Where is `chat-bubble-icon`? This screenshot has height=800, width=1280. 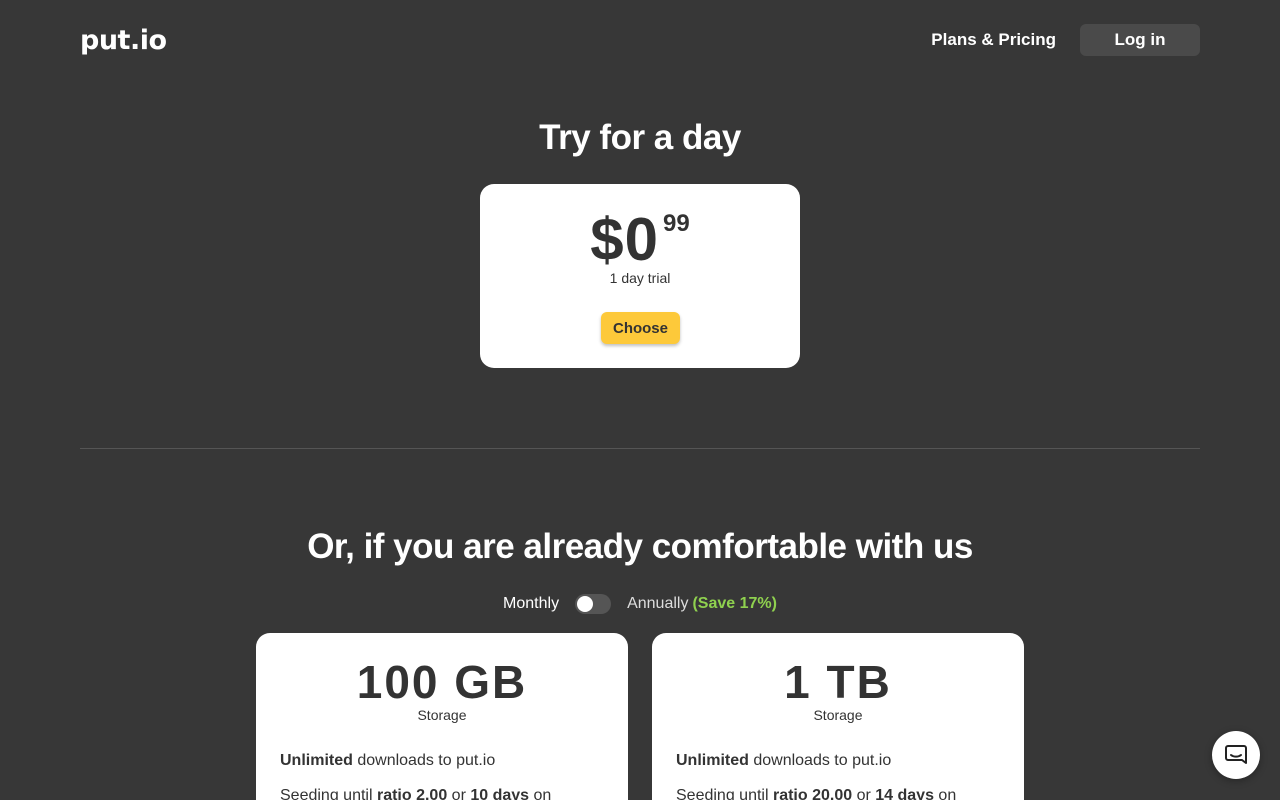 chat-bubble-icon is located at coordinates (1236, 754).